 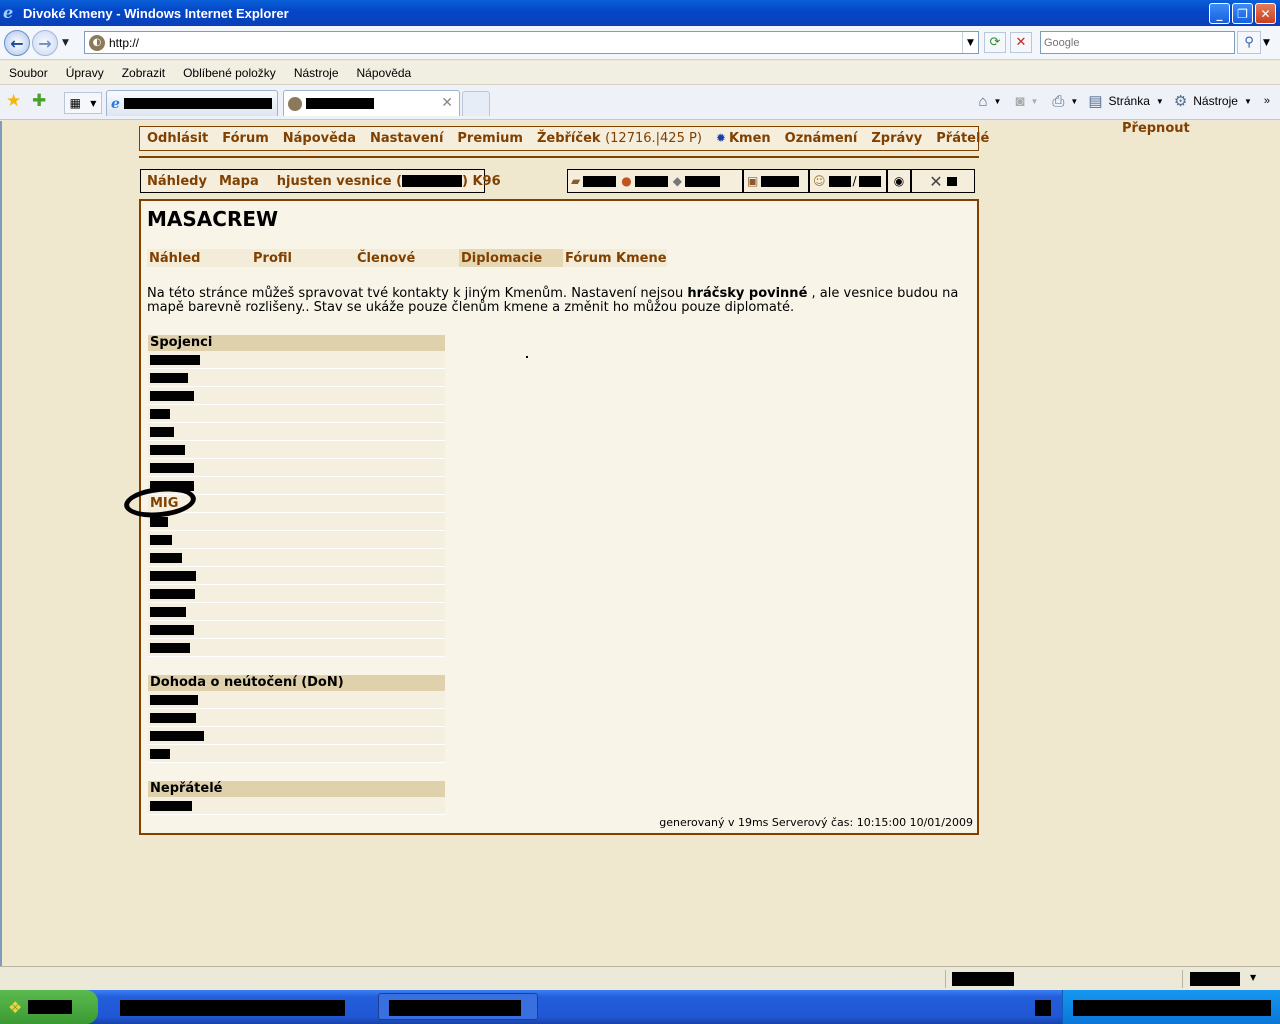 What do you see at coordinates (1249, 42) in the screenshot?
I see `search-button: ⚲` at bounding box center [1249, 42].